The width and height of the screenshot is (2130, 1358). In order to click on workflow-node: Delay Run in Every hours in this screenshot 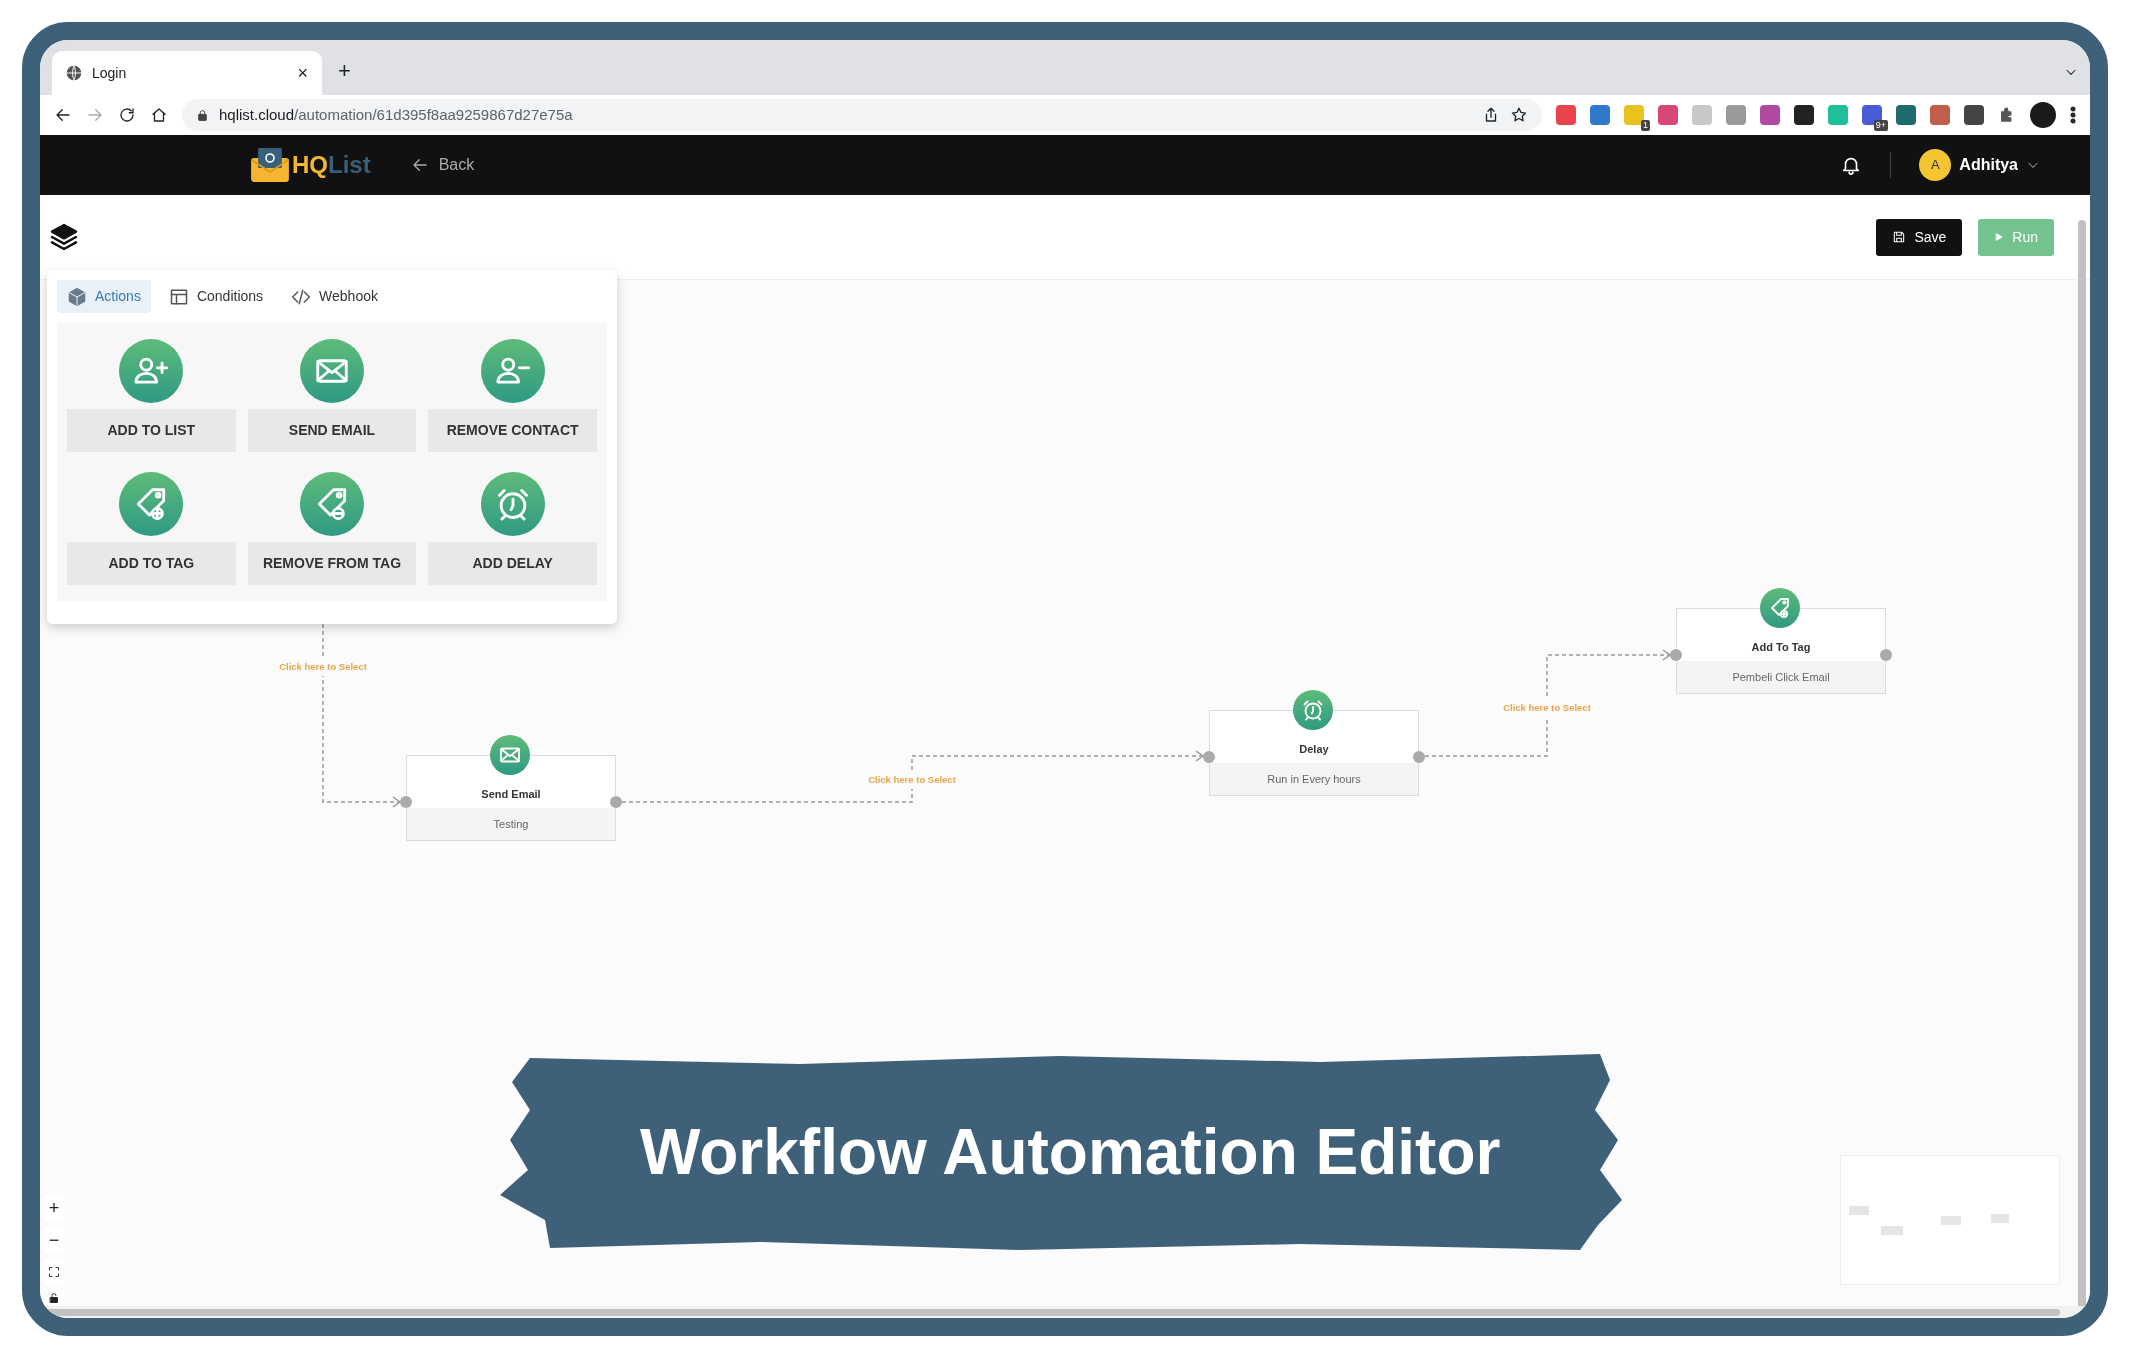, I will do `click(1314, 753)`.